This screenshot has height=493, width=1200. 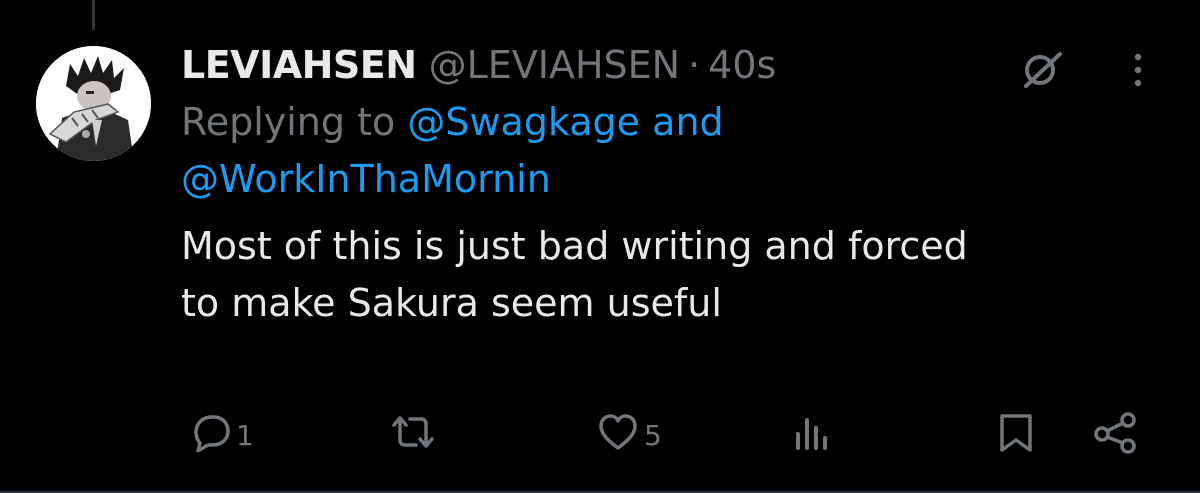 I want to click on reply-button: 1, so click(x=221, y=435).